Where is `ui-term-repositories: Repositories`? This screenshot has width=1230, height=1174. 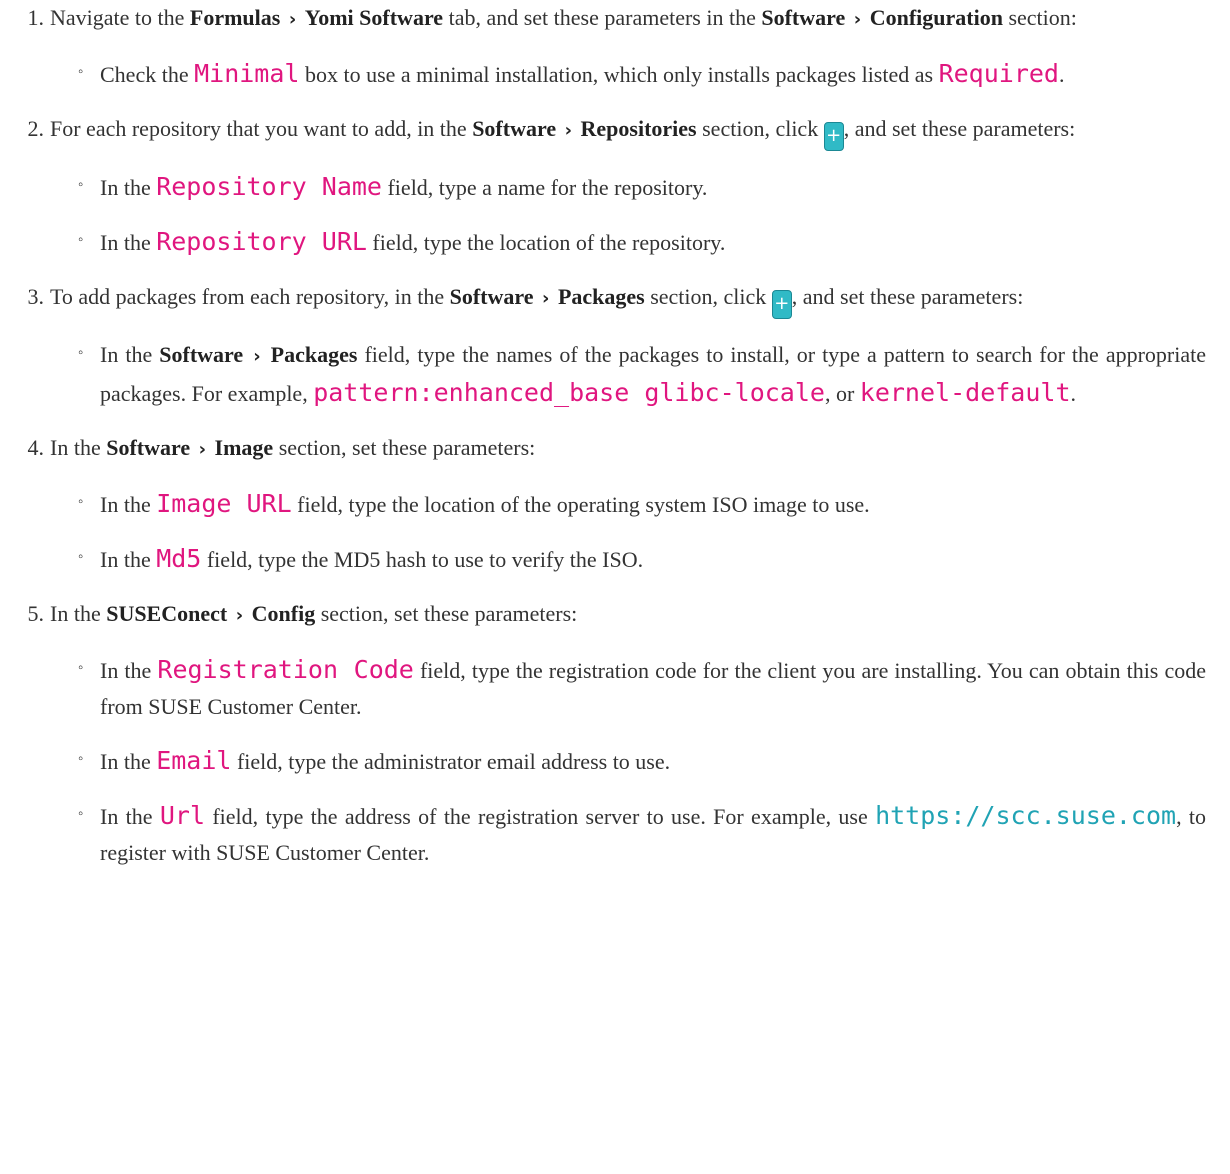 ui-term-repositories: Repositories is located at coordinates (638, 128).